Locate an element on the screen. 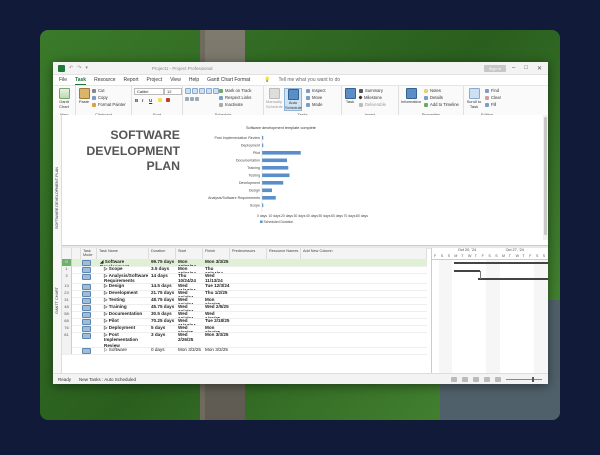 The height and width of the screenshot is (455, 600). start-cell: Wed 11/13/24 is located at coordinates (190, 321).